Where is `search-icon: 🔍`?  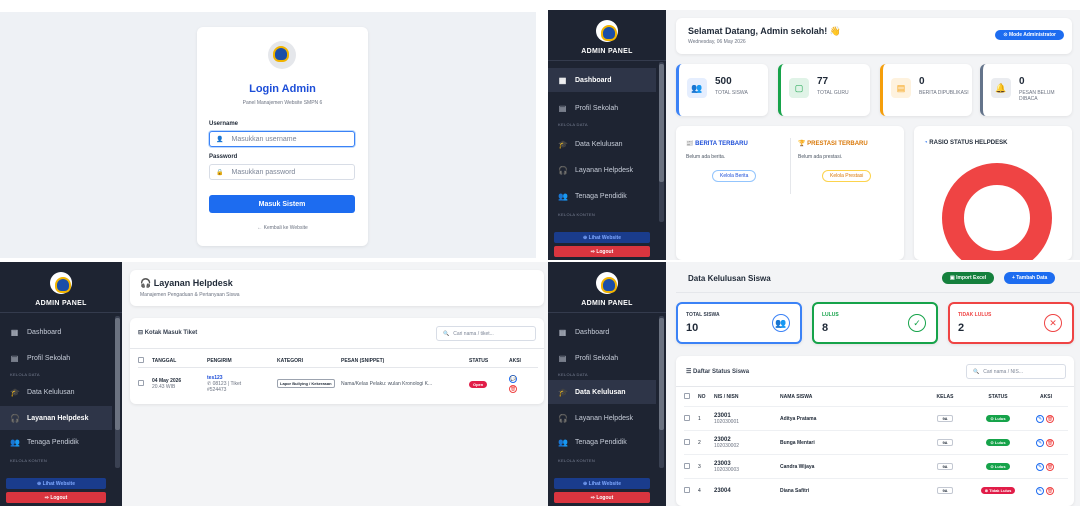 search-icon: 🔍 is located at coordinates (446, 333).